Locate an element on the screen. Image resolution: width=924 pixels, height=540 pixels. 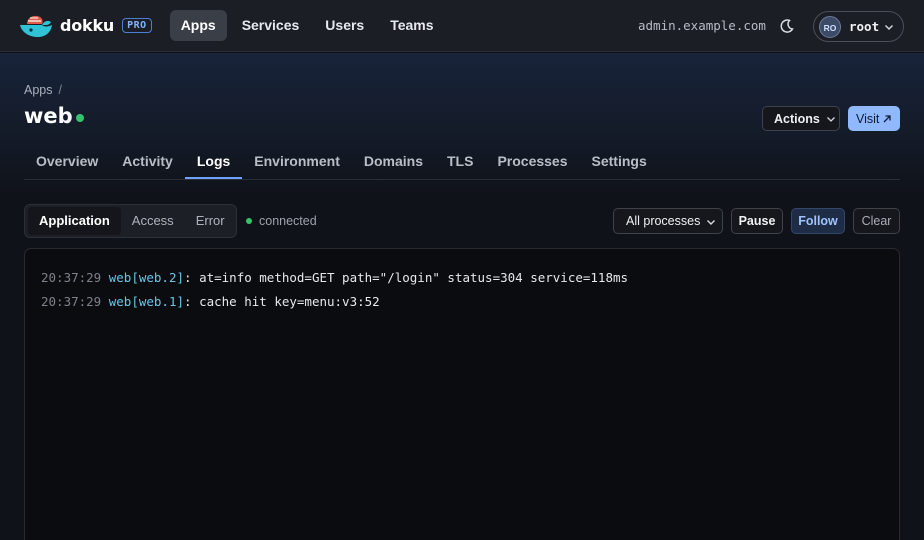
avatar: RO is located at coordinates (830, 26).